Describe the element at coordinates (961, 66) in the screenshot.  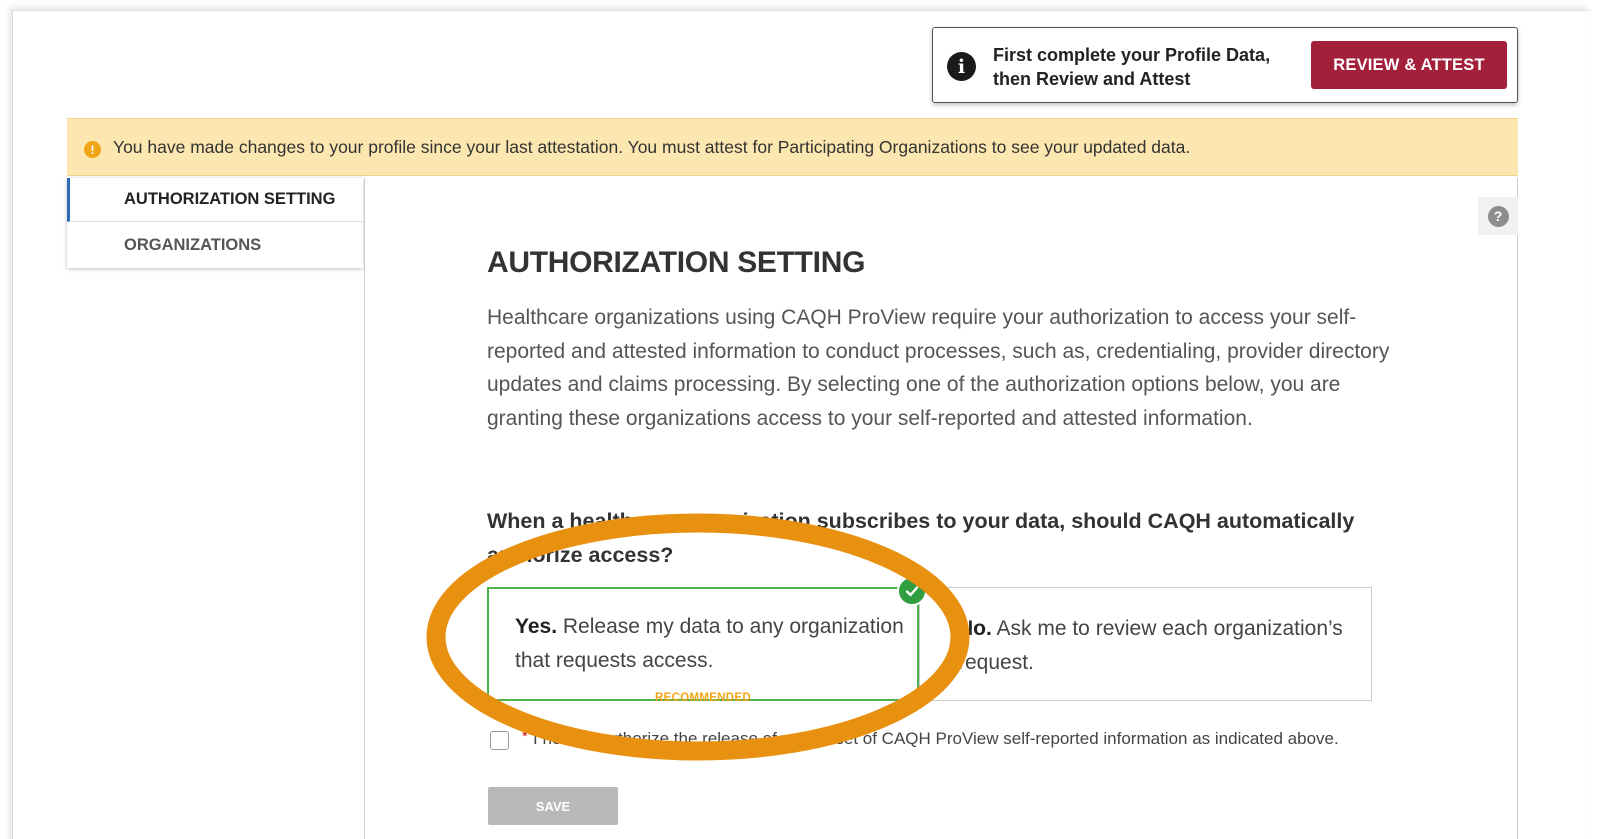
I see `info-icon: i` at that location.